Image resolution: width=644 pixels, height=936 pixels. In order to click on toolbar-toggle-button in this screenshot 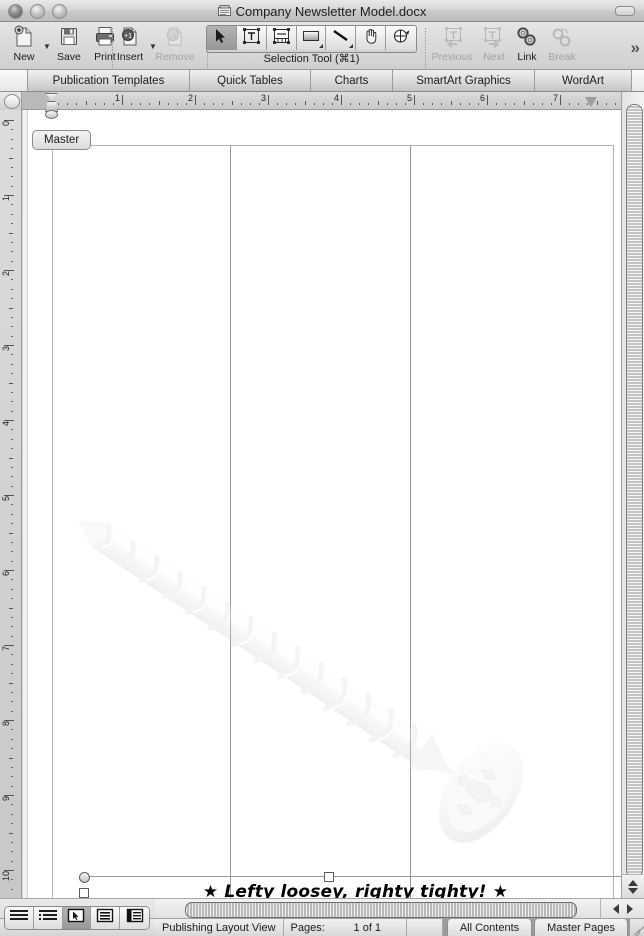, I will do `click(625, 11)`.